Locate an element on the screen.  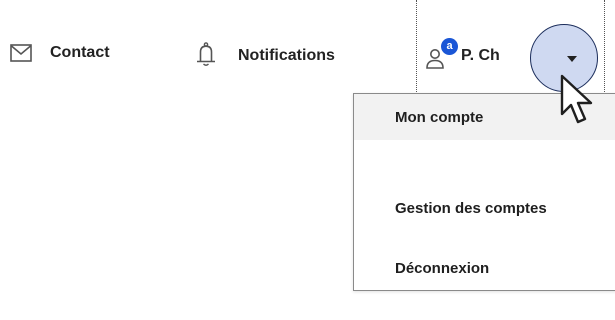
contact-label: Contact is located at coordinates (80, 52).